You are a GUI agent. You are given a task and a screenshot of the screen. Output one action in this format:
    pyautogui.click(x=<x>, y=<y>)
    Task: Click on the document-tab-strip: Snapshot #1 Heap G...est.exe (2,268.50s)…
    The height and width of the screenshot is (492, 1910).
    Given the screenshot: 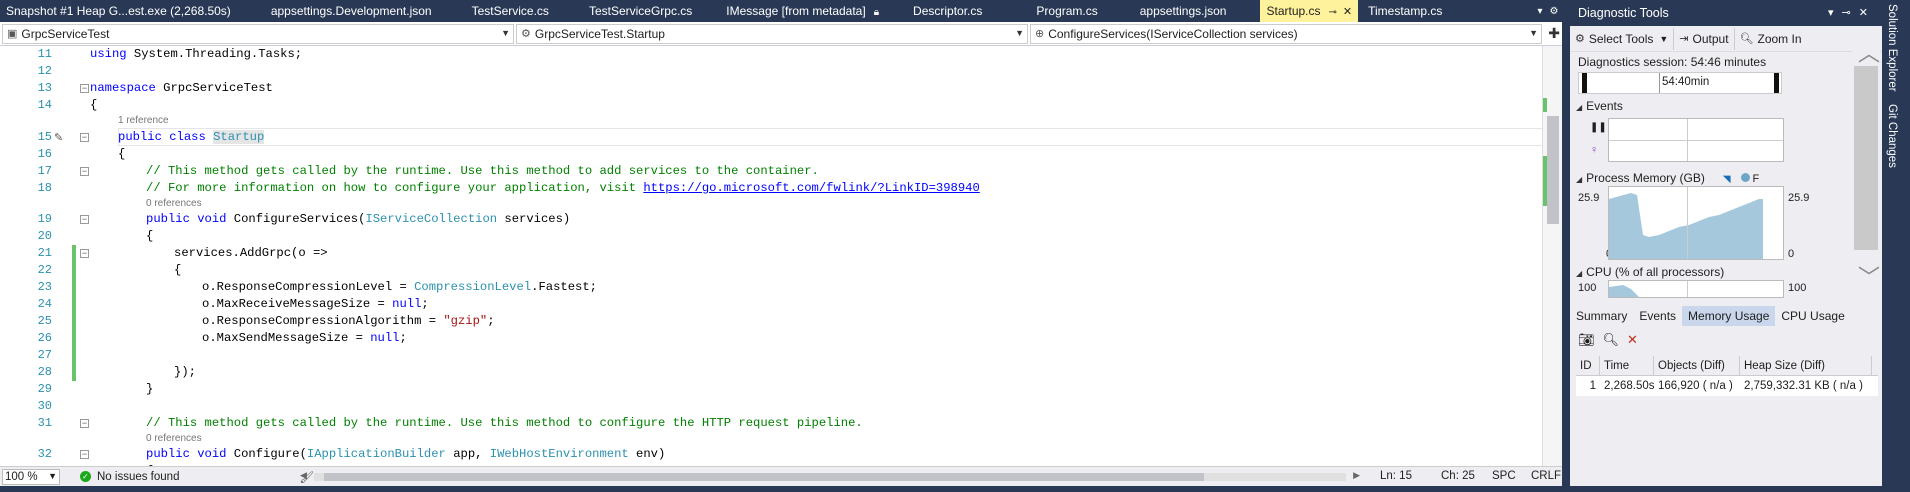 What is the action you would take?
    pyautogui.click(x=781, y=11)
    